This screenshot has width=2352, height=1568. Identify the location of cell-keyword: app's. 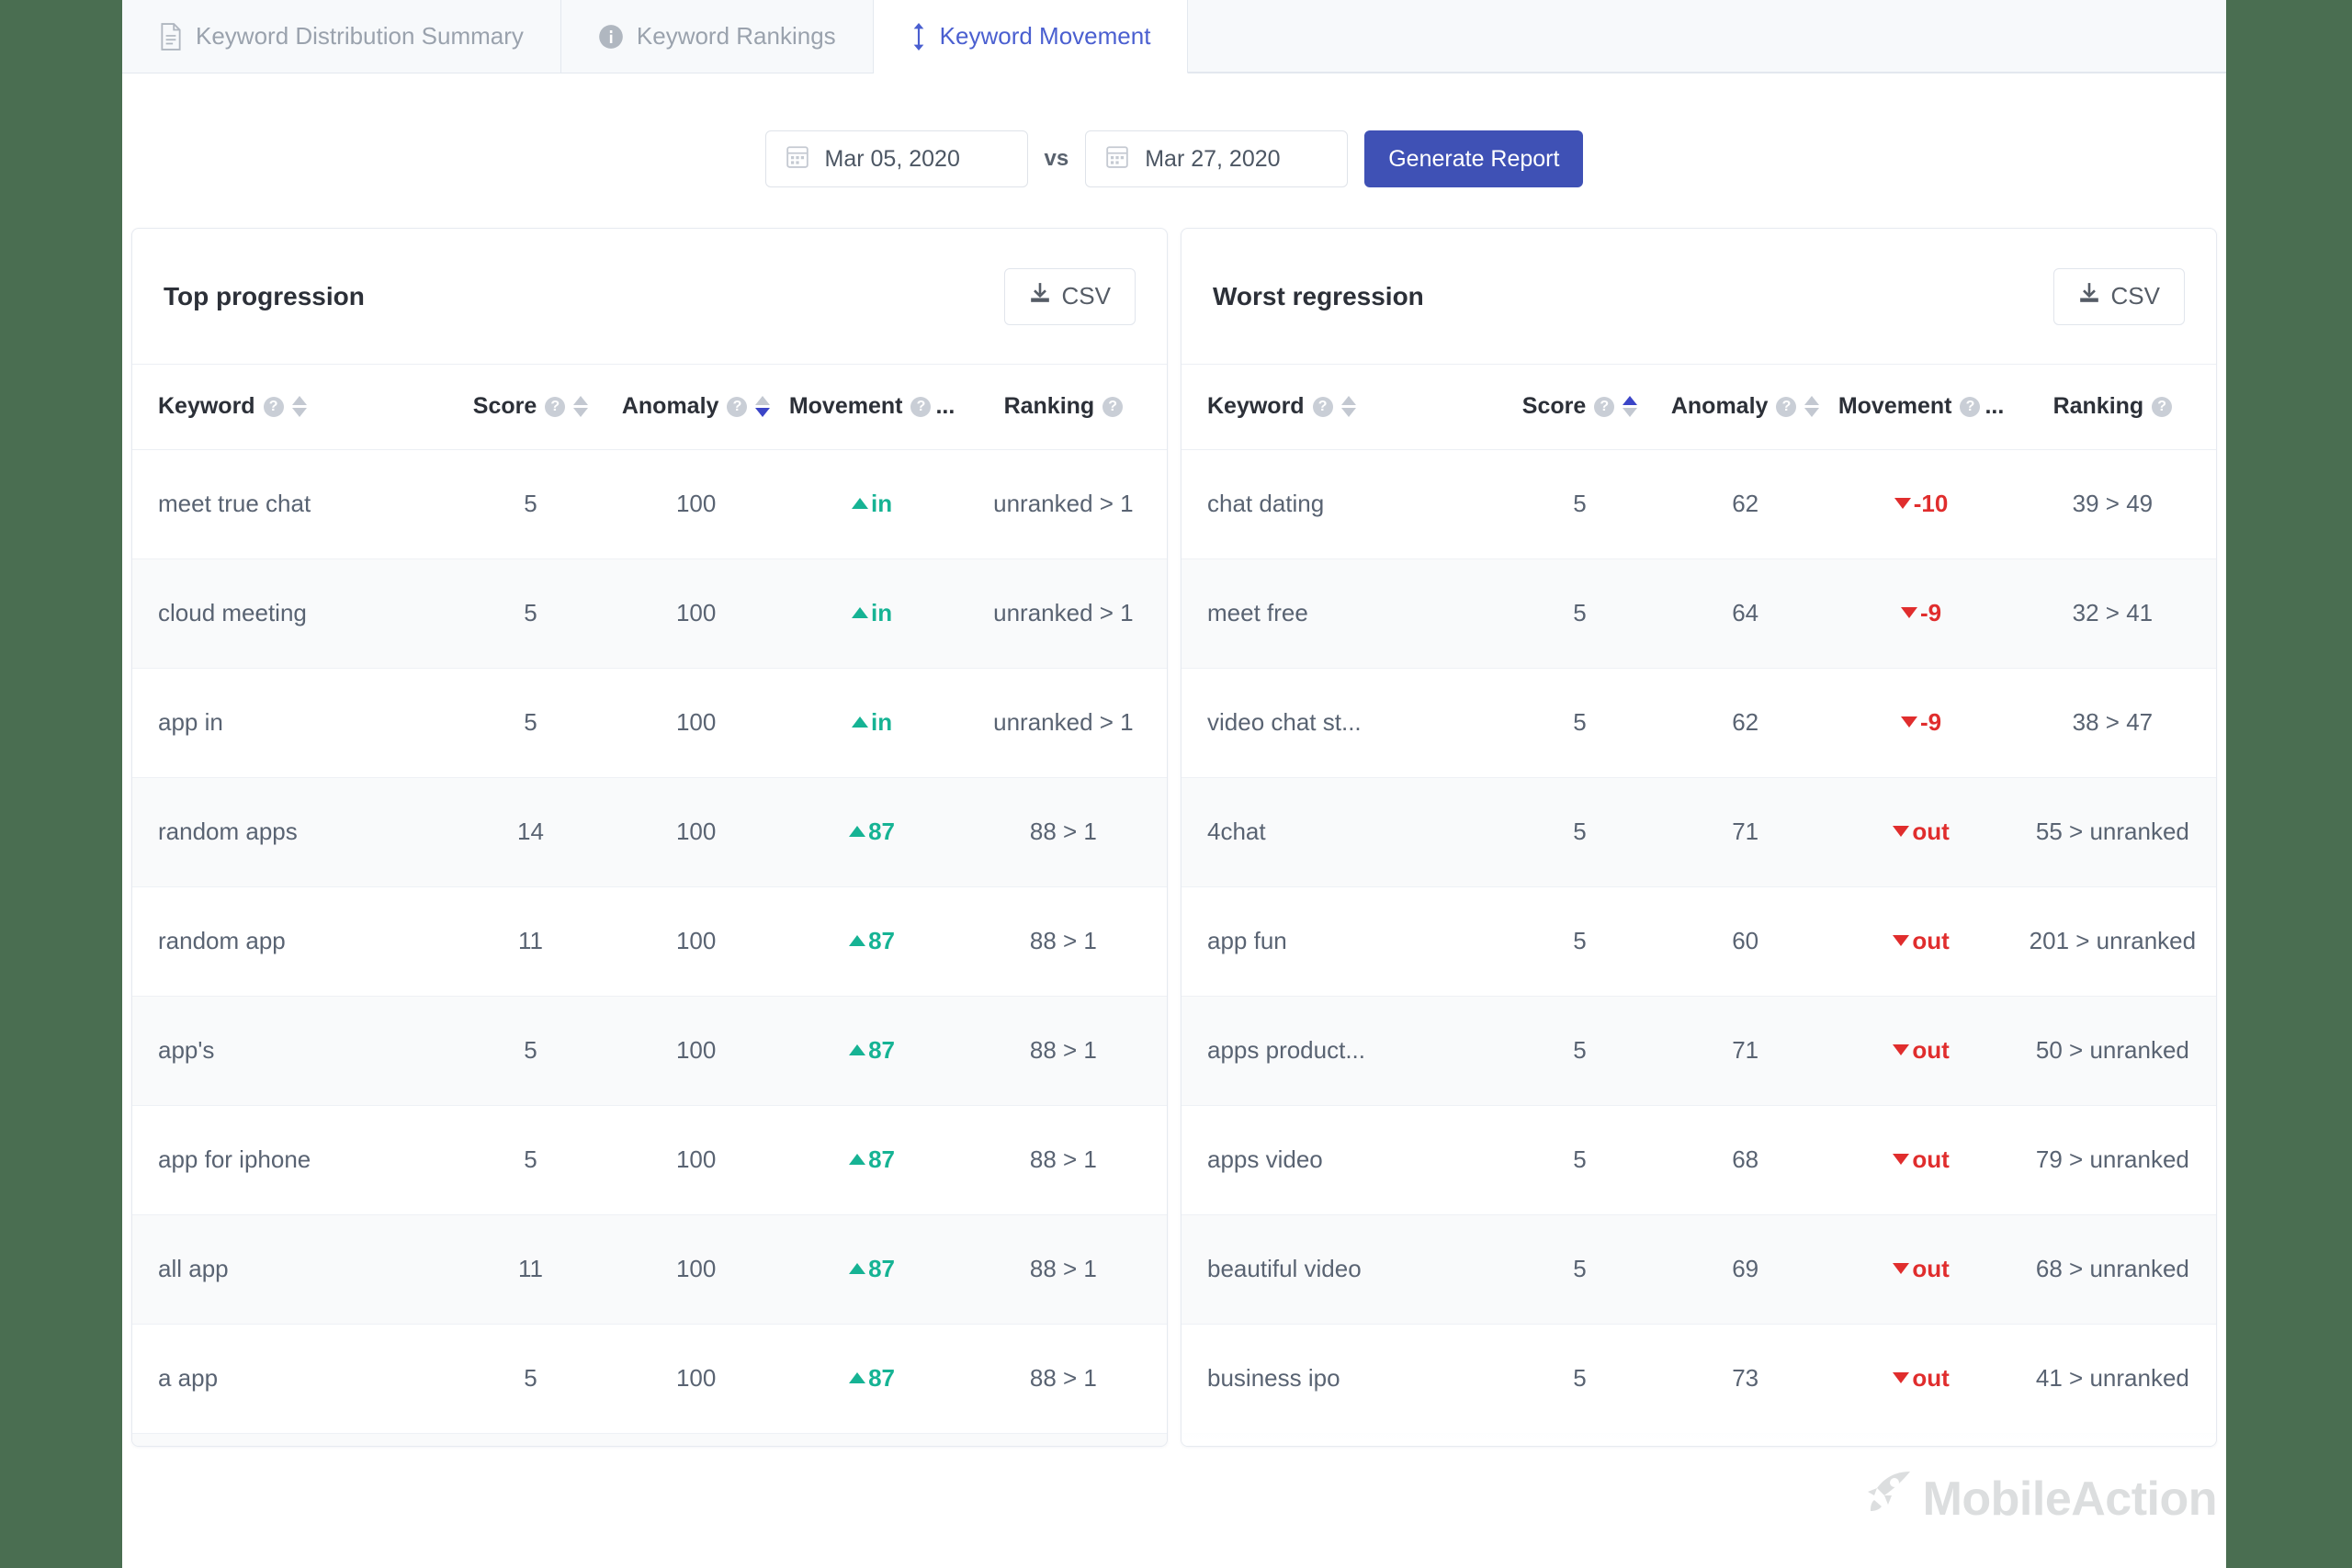
(293, 1051).